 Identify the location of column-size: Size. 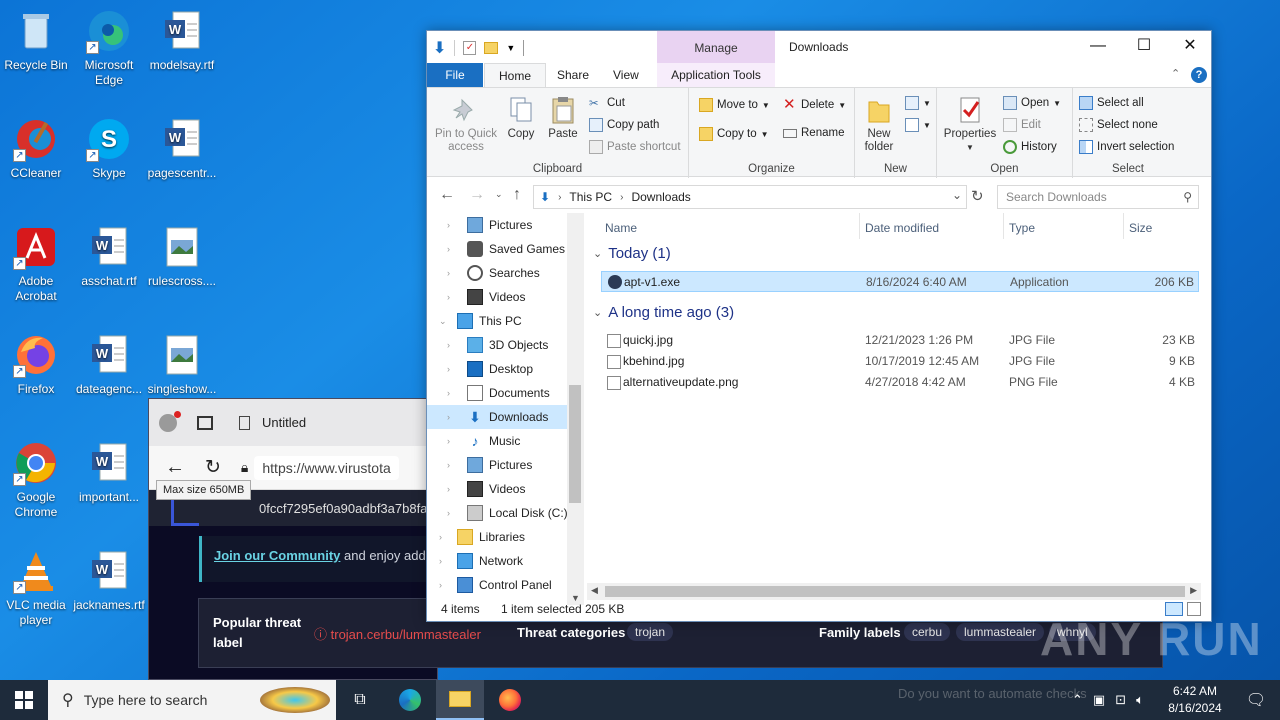
(1140, 228).